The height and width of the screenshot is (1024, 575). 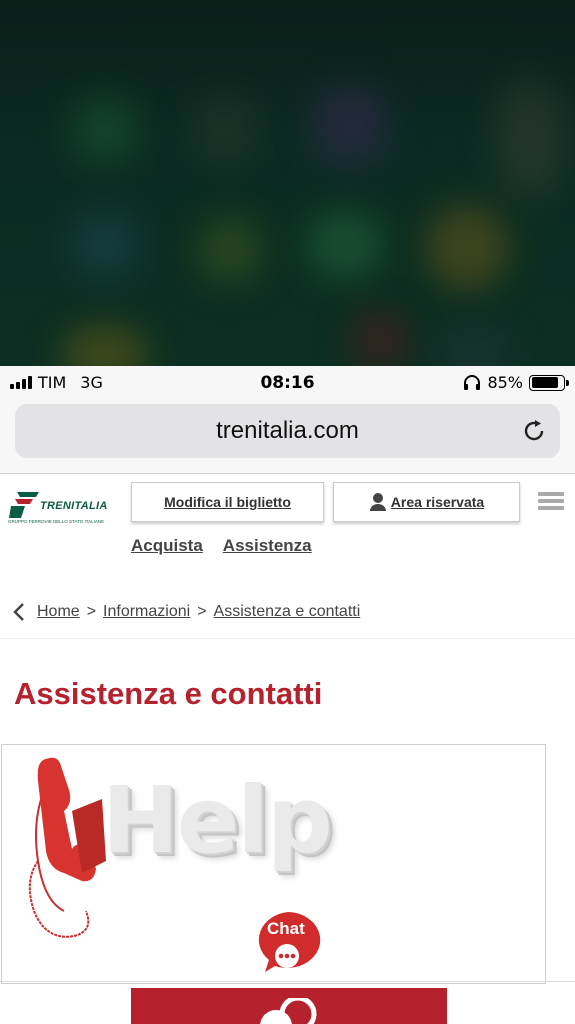 I want to click on modifica-label: Modifica il biglietto, so click(x=227, y=502).